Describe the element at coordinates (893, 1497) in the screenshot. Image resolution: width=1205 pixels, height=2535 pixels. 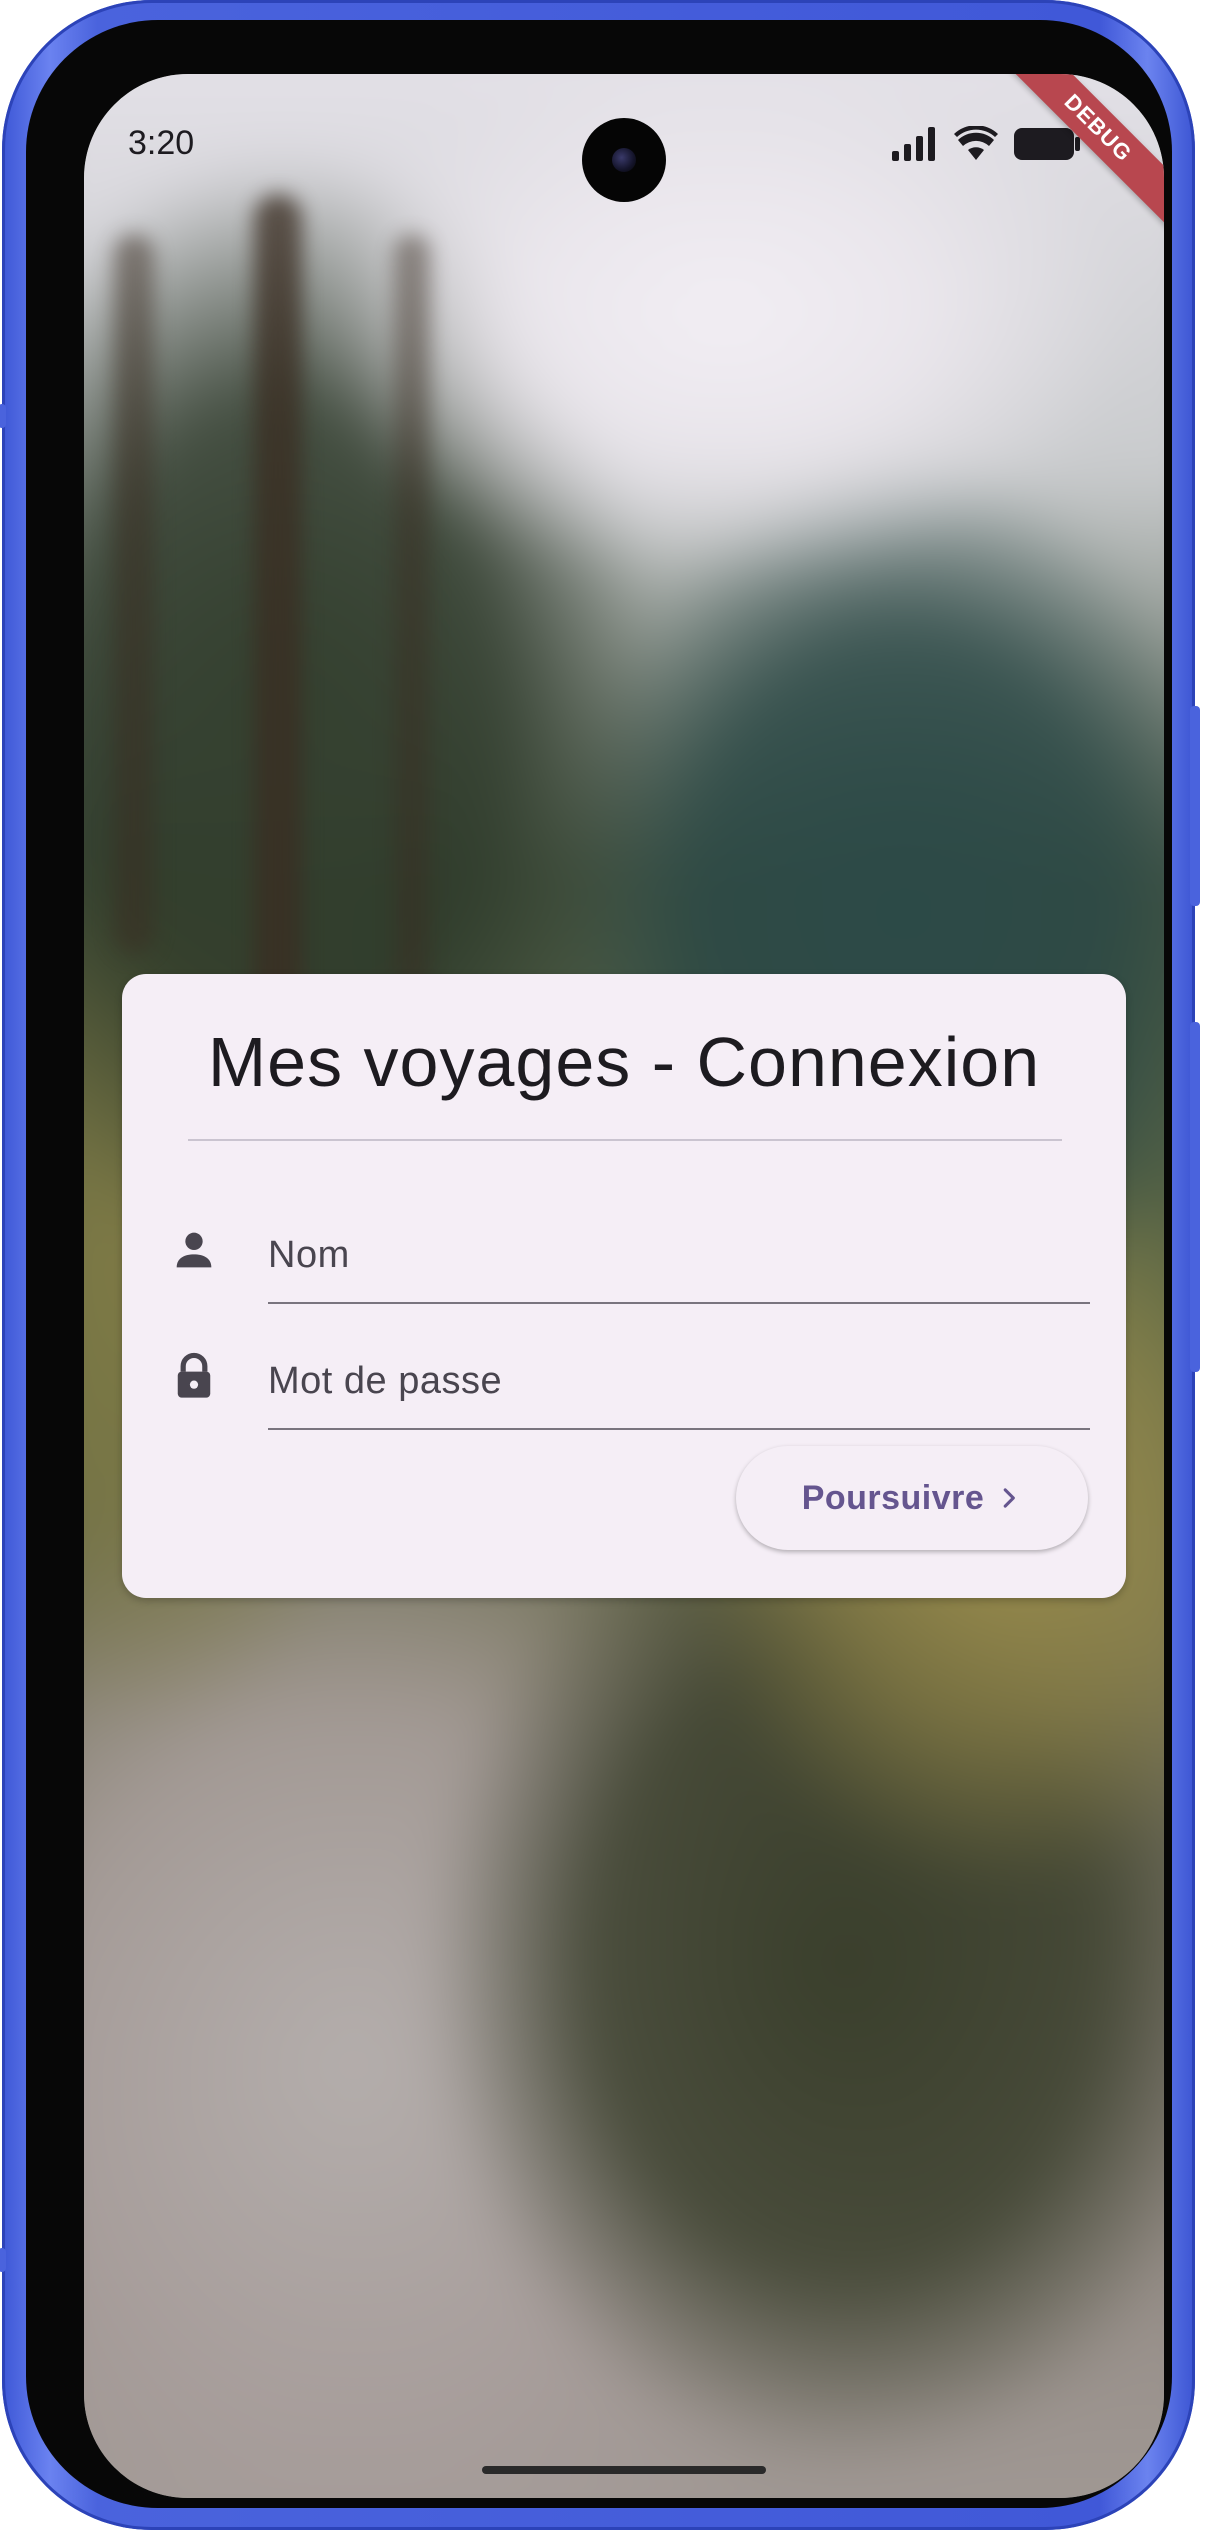
I see `continue-button-label: Poursuivre` at that location.